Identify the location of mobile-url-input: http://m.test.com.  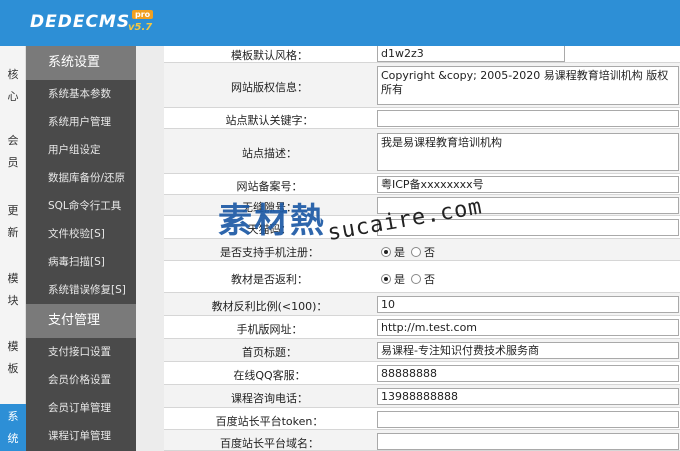
(528, 327).